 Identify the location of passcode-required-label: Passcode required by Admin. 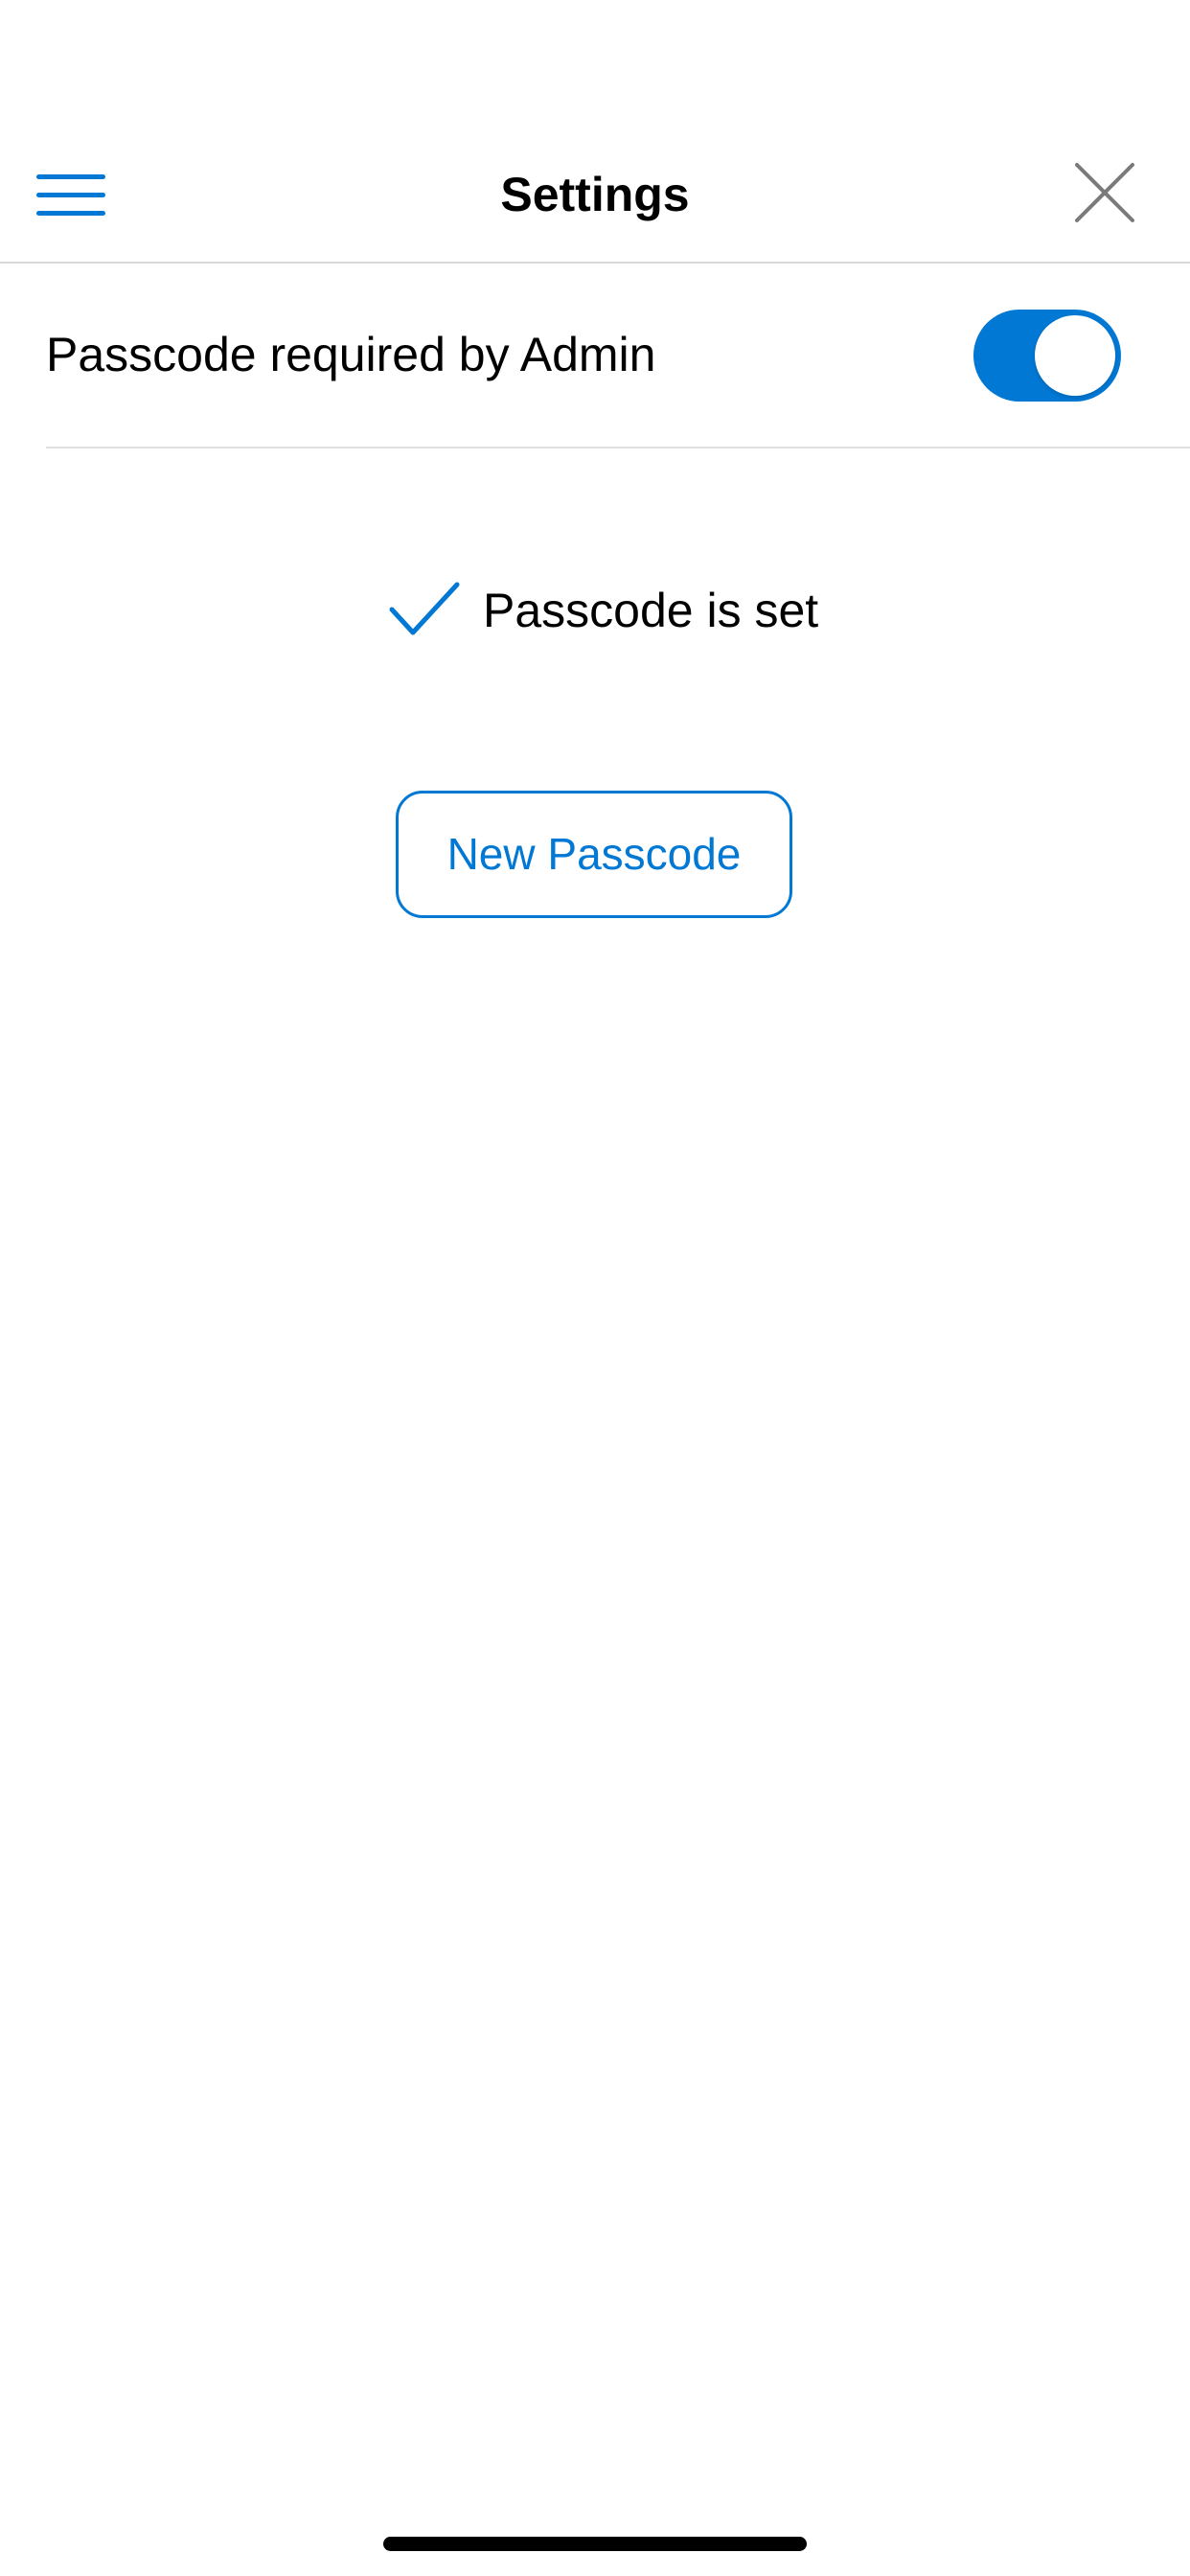
(351, 354).